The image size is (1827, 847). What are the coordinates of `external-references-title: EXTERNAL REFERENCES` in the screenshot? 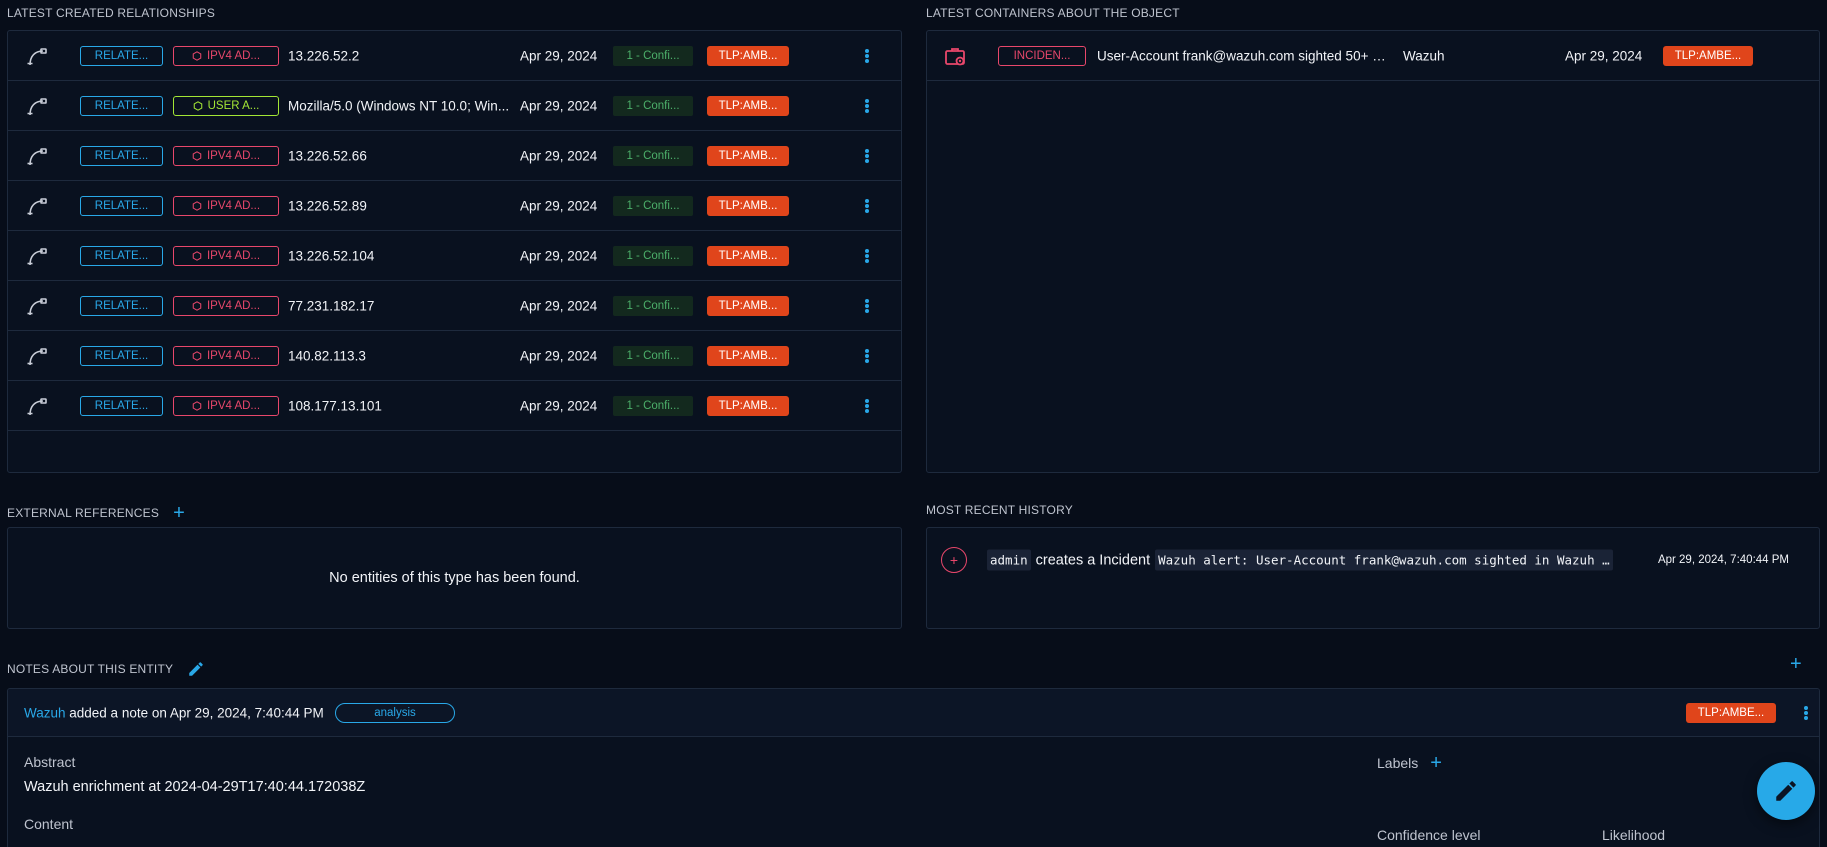 It's located at (83, 513).